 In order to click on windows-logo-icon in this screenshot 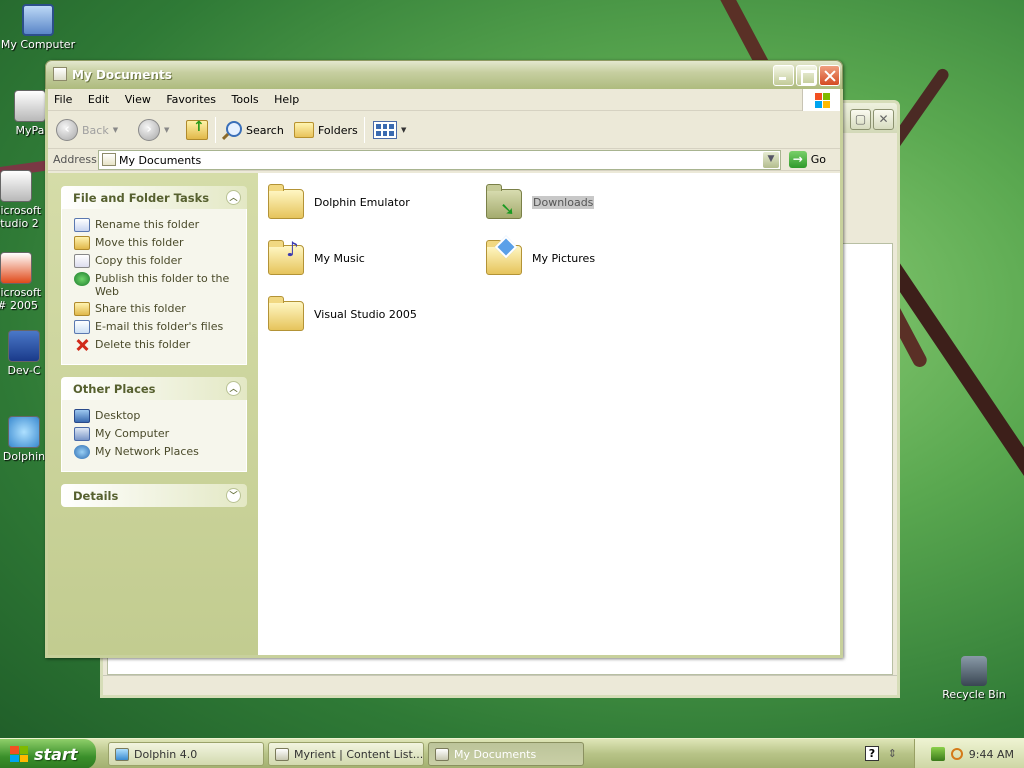, I will do `click(821, 100)`.